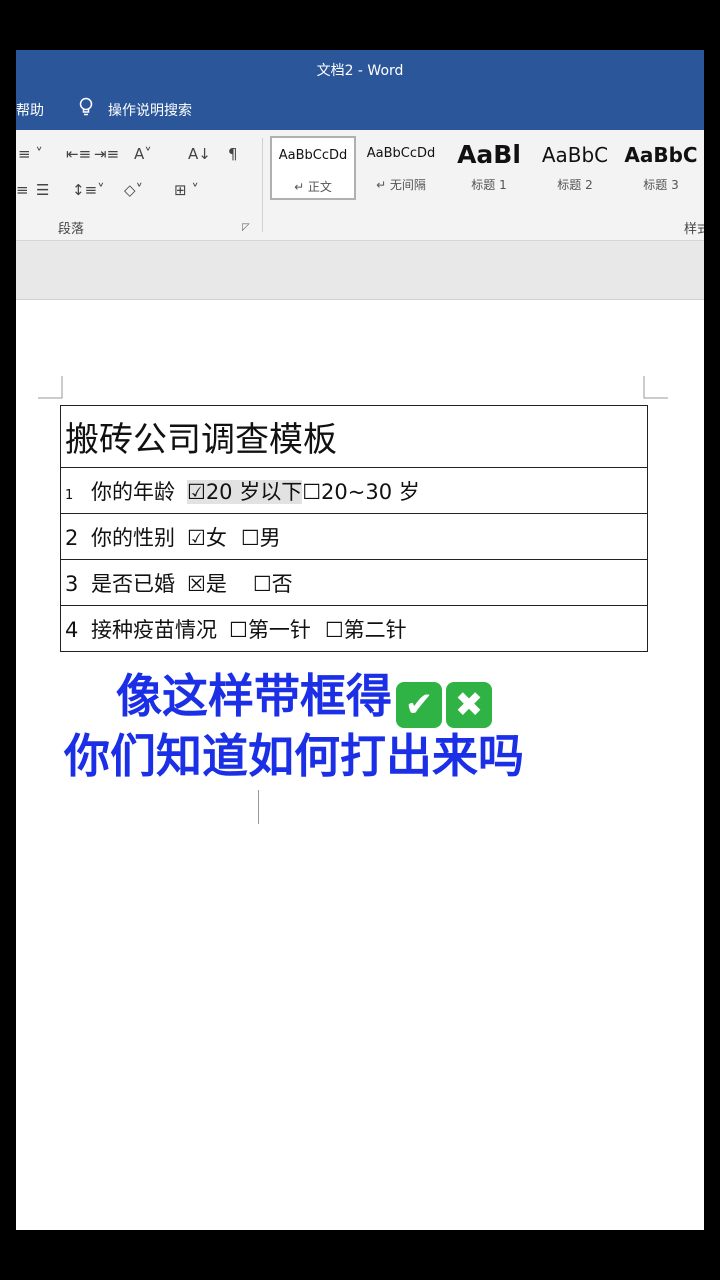  Describe the element at coordinates (360, 110) in the screenshot. I see `ribbon-tabs: 帮助 操作说明搜索` at that location.